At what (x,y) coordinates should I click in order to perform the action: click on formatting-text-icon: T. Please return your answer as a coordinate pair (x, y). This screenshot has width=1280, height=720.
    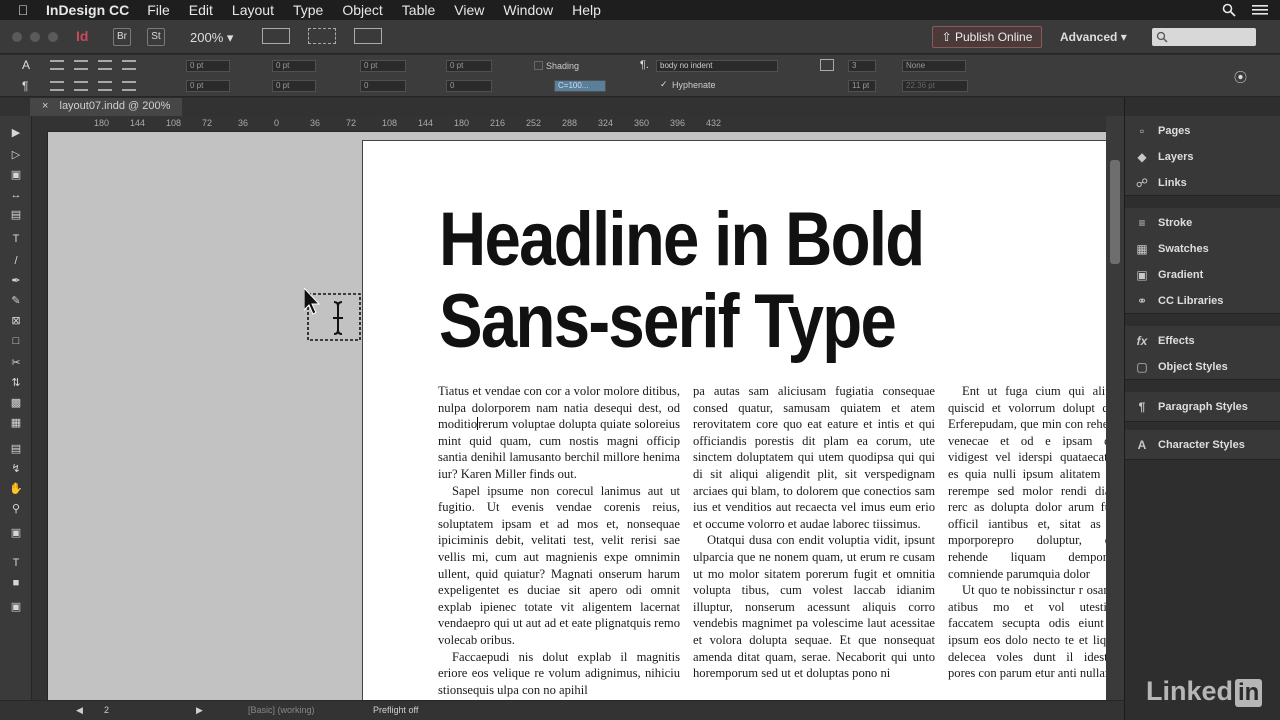
    Looking at the image, I should click on (16, 563).